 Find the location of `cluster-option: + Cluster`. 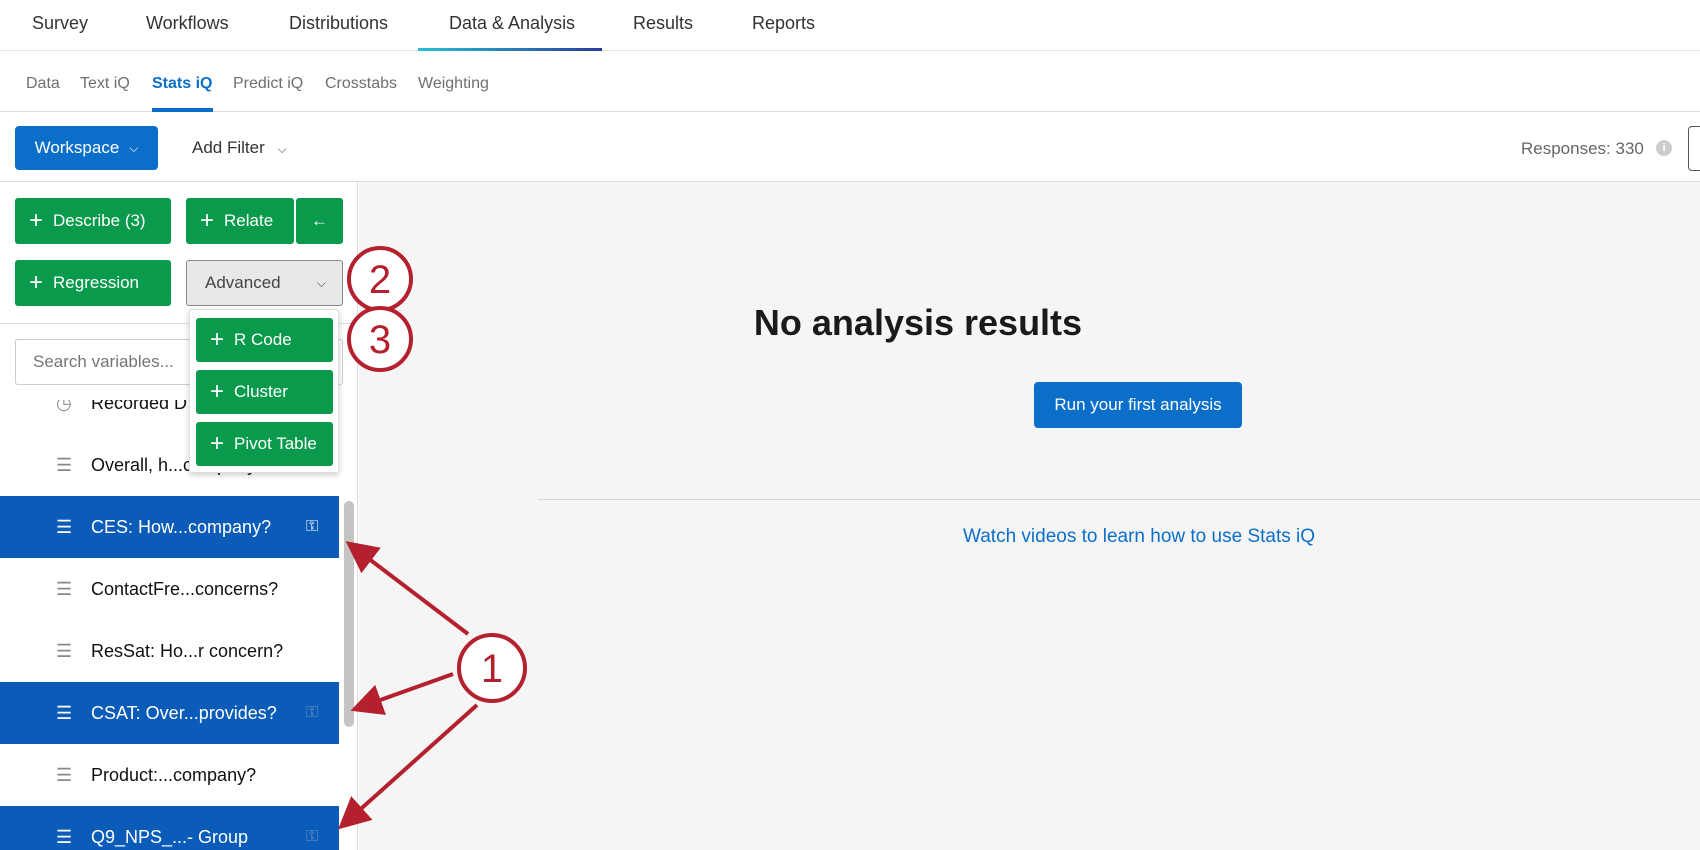

cluster-option: + Cluster is located at coordinates (264, 392).